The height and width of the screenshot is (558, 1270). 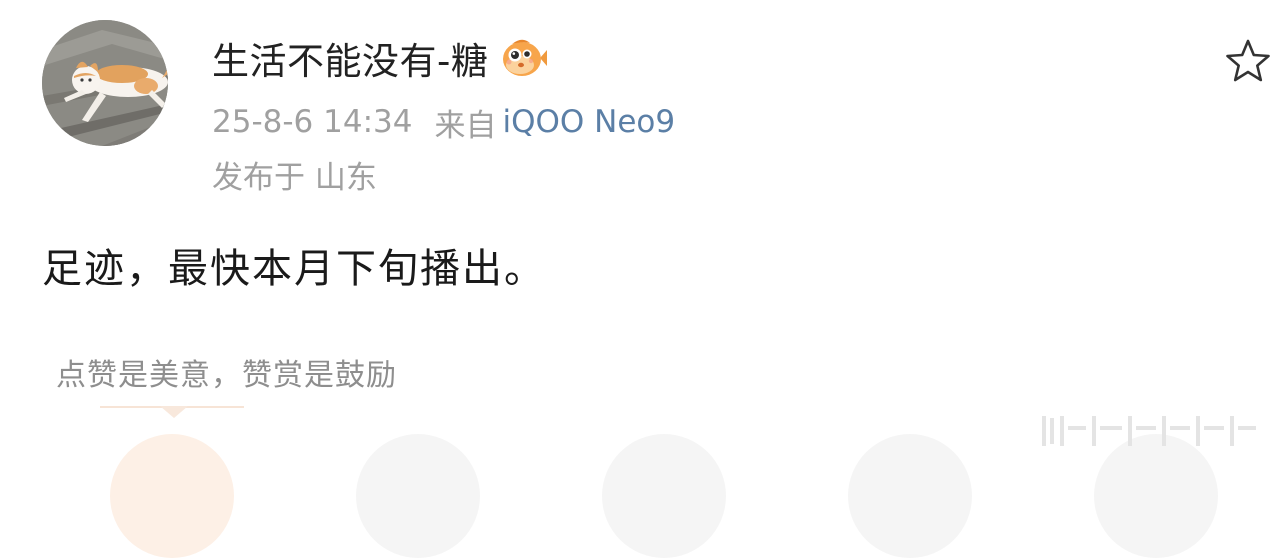 I want to click on post-text: 足迹，最快本月下旬播出。, so click(x=294, y=269).